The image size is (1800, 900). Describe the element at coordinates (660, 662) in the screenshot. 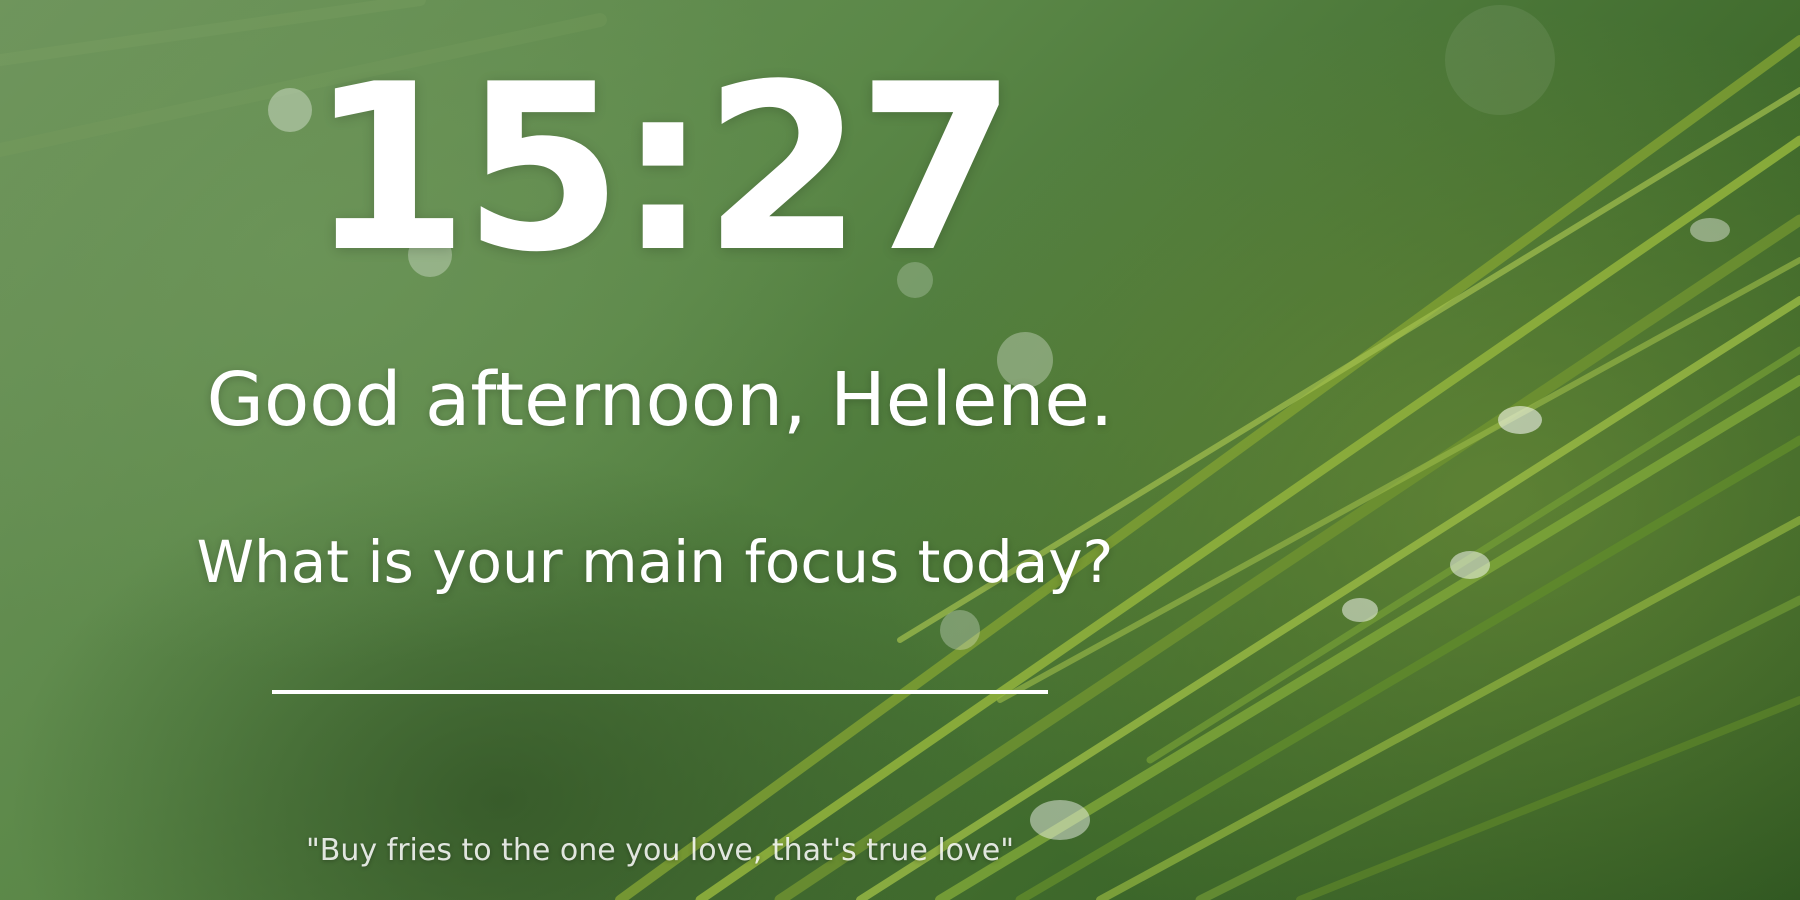

I see `focus-input` at that location.